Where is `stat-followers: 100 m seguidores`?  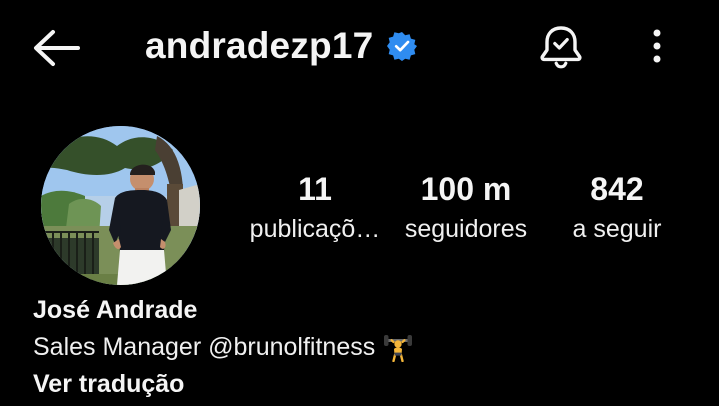 stat-followers: 100 m seguidores is located at coordinates (466, 208).